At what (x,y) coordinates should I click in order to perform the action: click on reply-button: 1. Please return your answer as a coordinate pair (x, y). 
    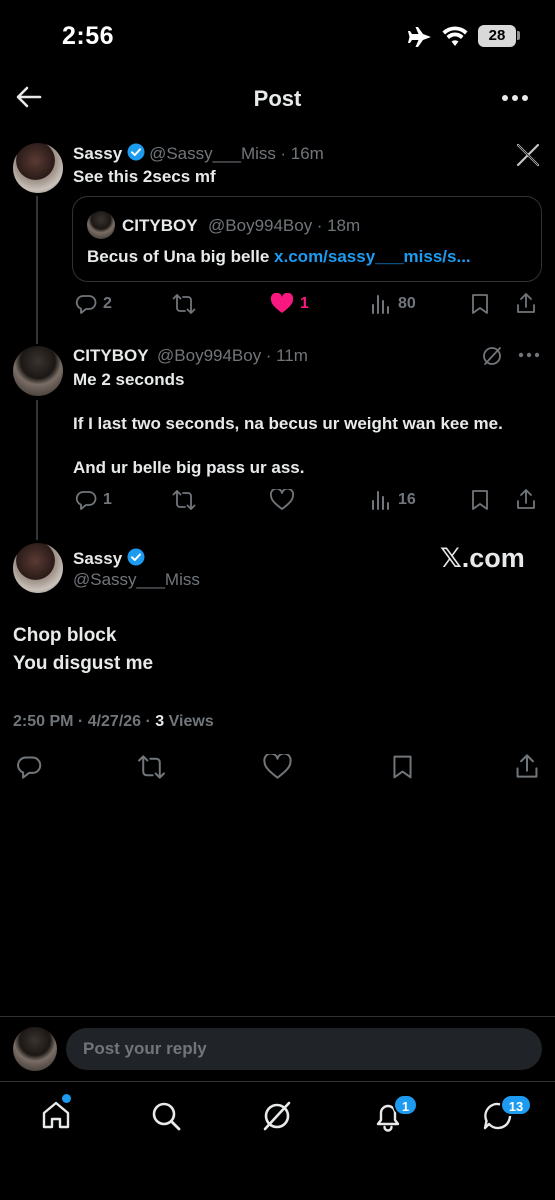
    Looking at the image, I should click on (93, 500).